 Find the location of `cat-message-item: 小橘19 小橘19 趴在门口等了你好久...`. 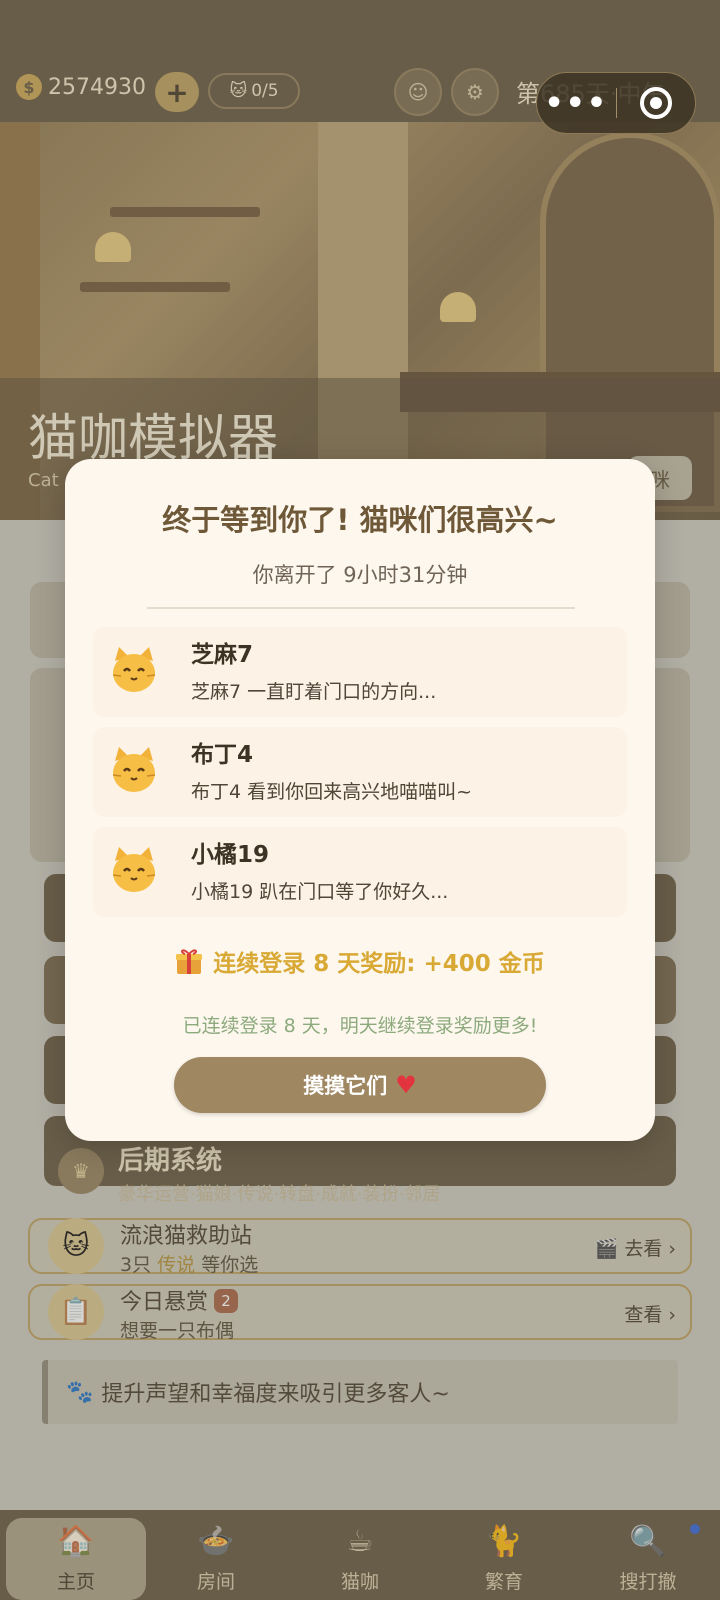

cat-message-item: 小橘19 小橘19 趴在门口等了你好久... is located at coordinates (360, 872).